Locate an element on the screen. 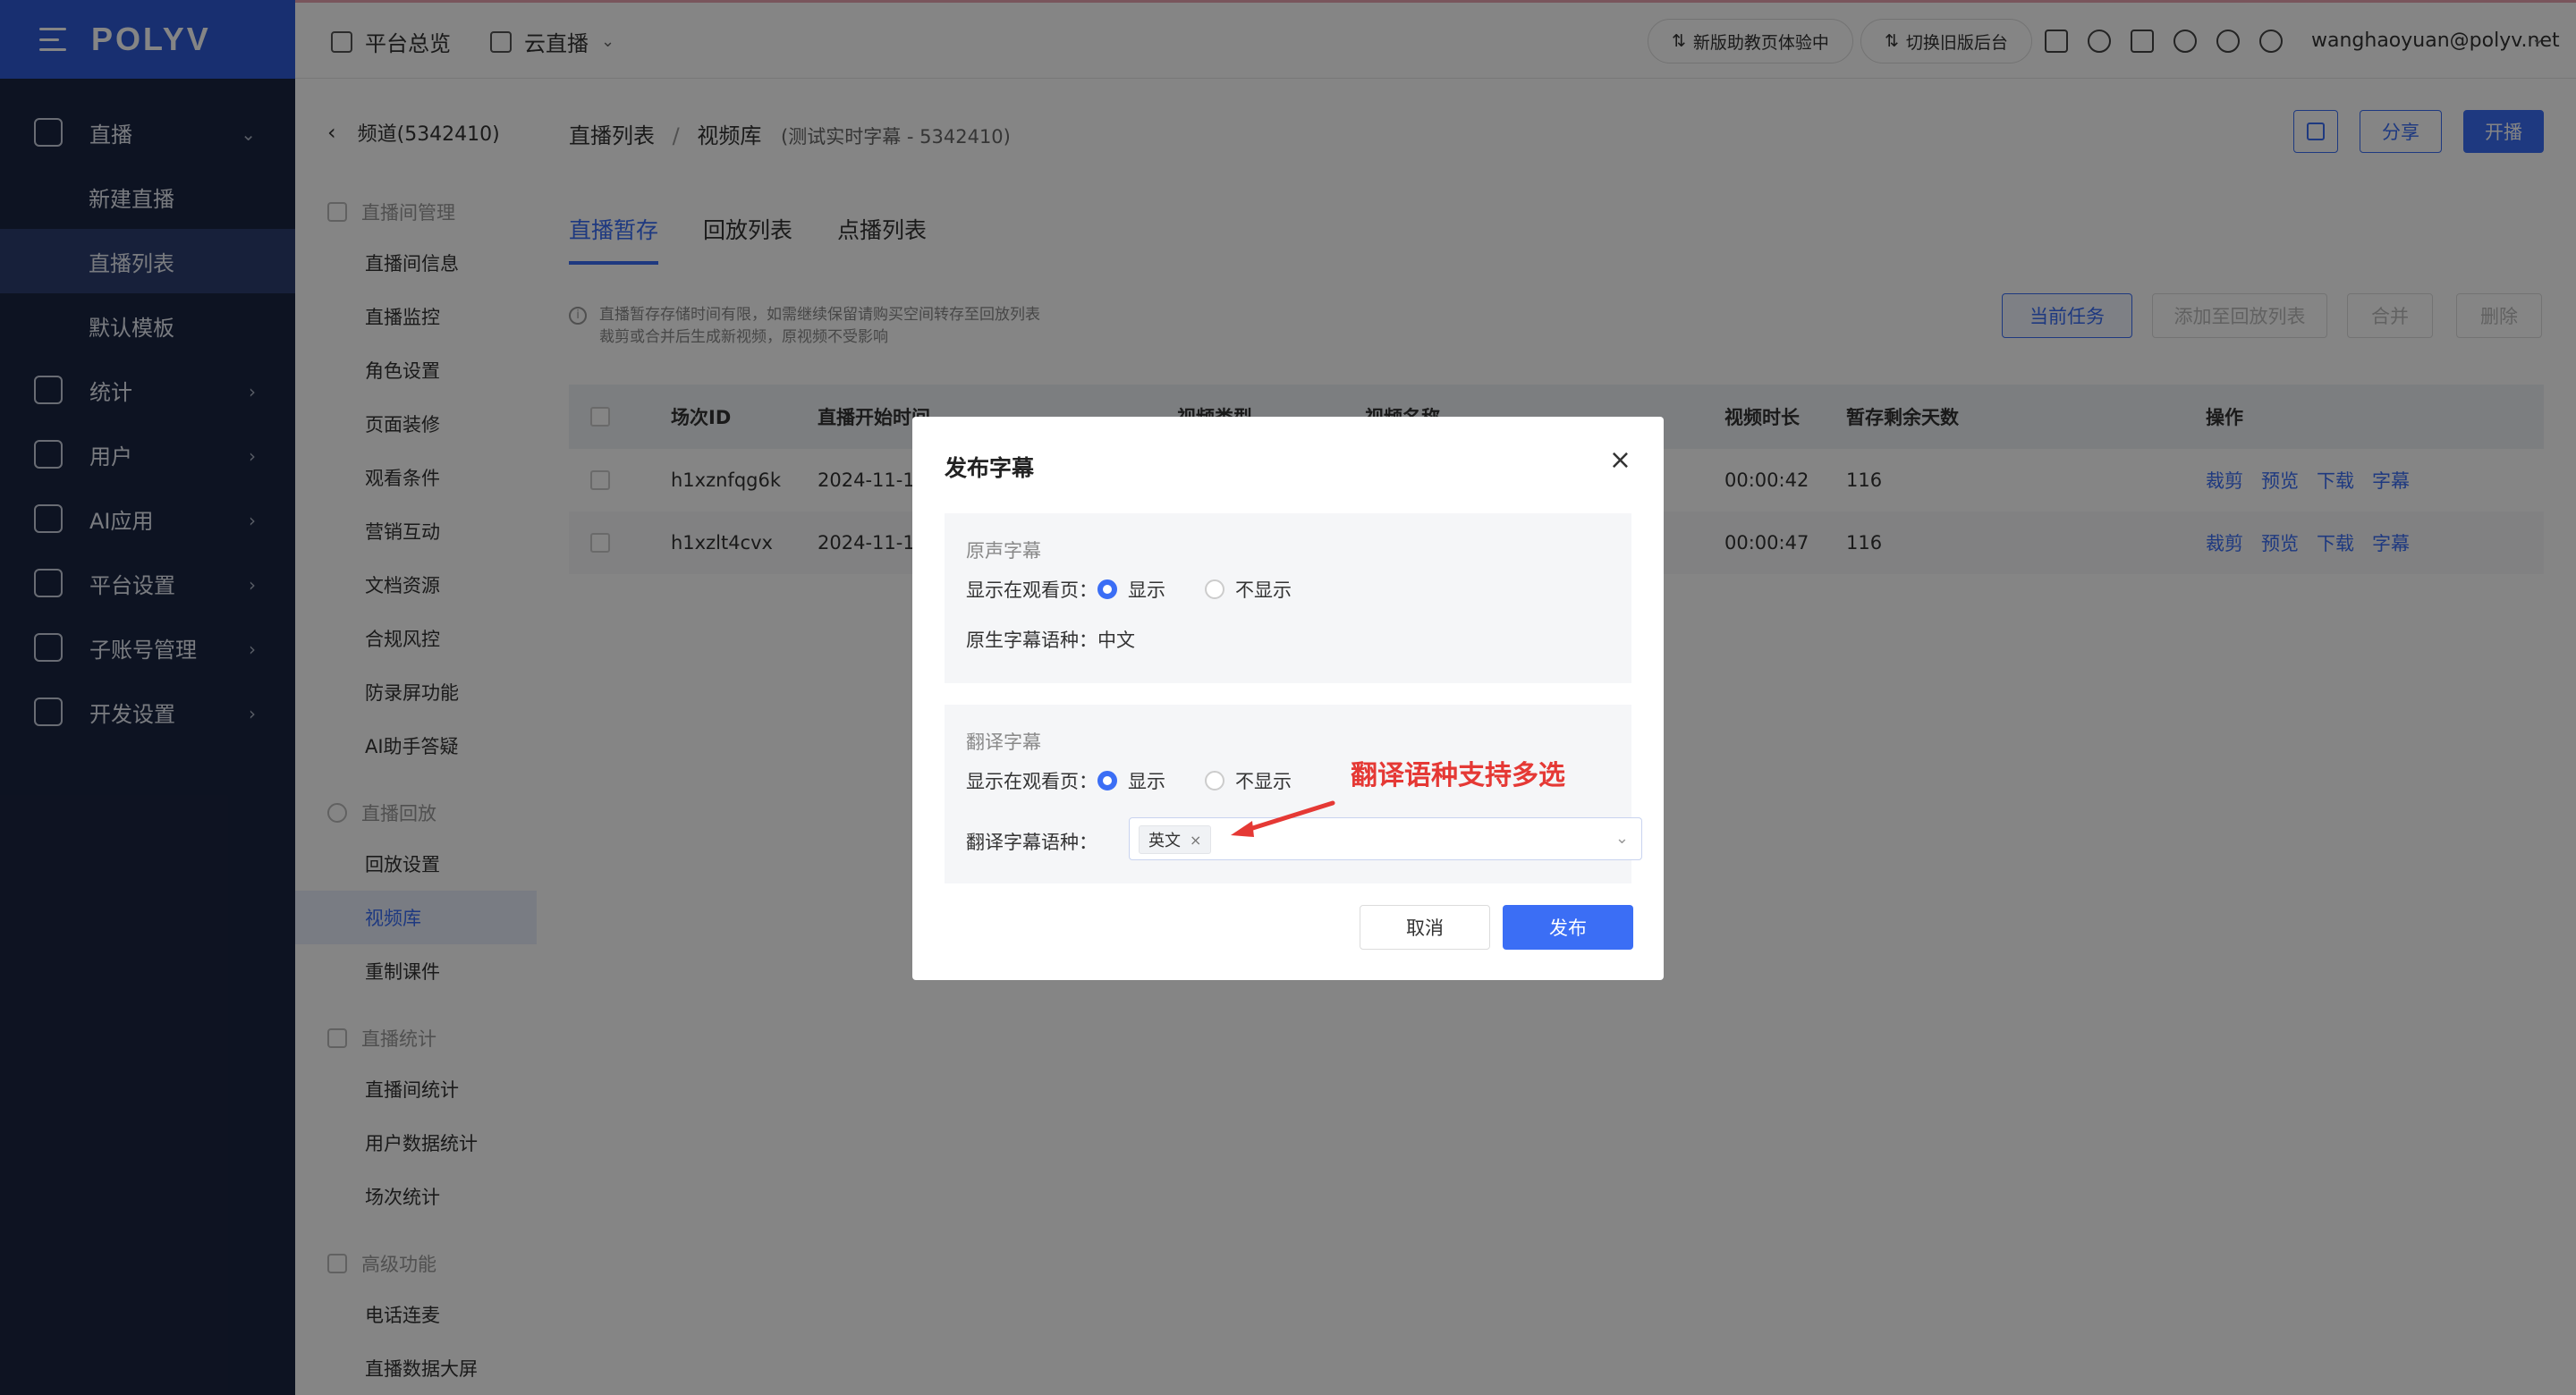 The width and height of the screenshot is (2576, 1395). tag-label: 英文 is located at coordinates (1164, 841).